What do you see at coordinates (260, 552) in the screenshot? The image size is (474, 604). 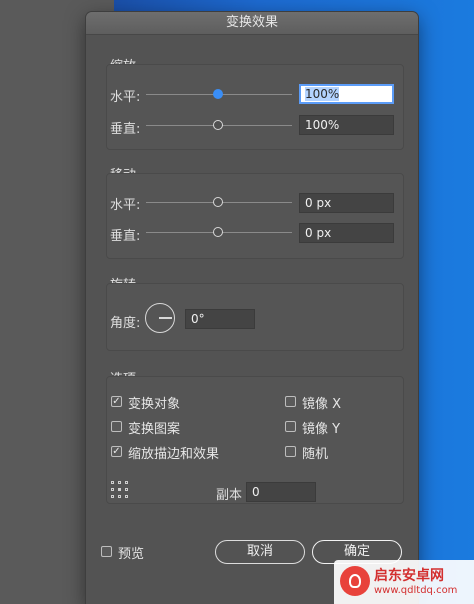 I see `cancel-button: 取消` at bounding box center [260, 552].